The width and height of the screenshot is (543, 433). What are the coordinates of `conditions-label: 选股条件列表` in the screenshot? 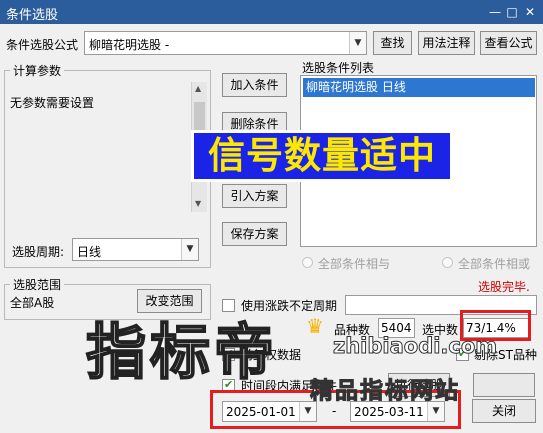 It's located at (338, 68).